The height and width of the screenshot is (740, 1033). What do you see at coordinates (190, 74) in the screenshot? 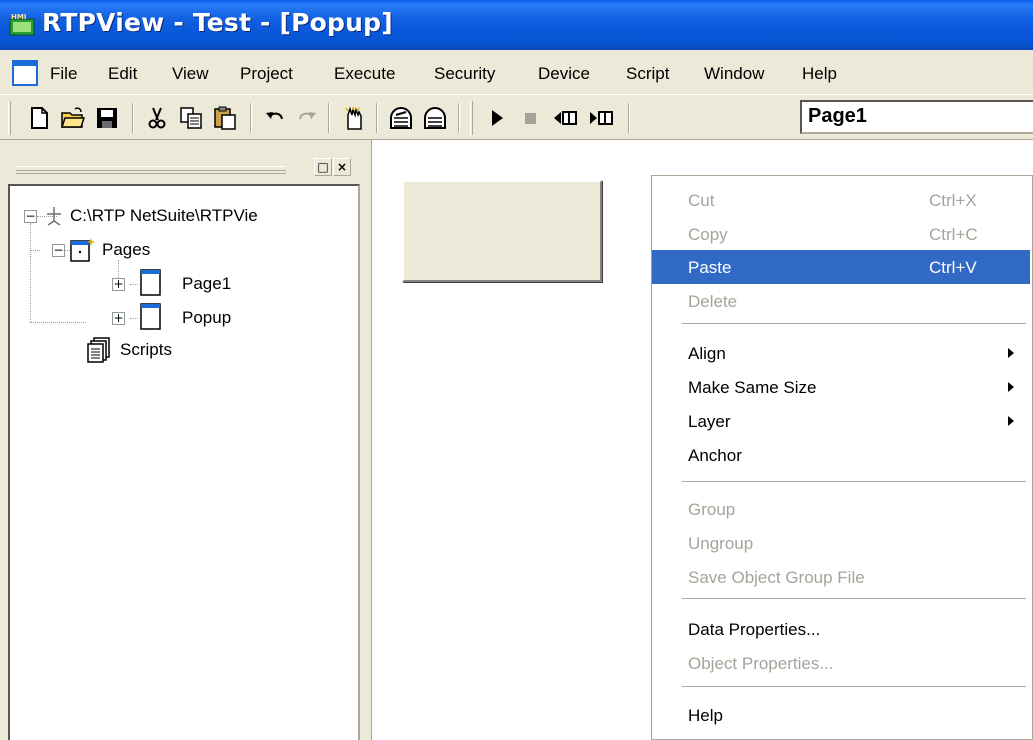
I see `menu-view: View` at bounding box center [190, 74].